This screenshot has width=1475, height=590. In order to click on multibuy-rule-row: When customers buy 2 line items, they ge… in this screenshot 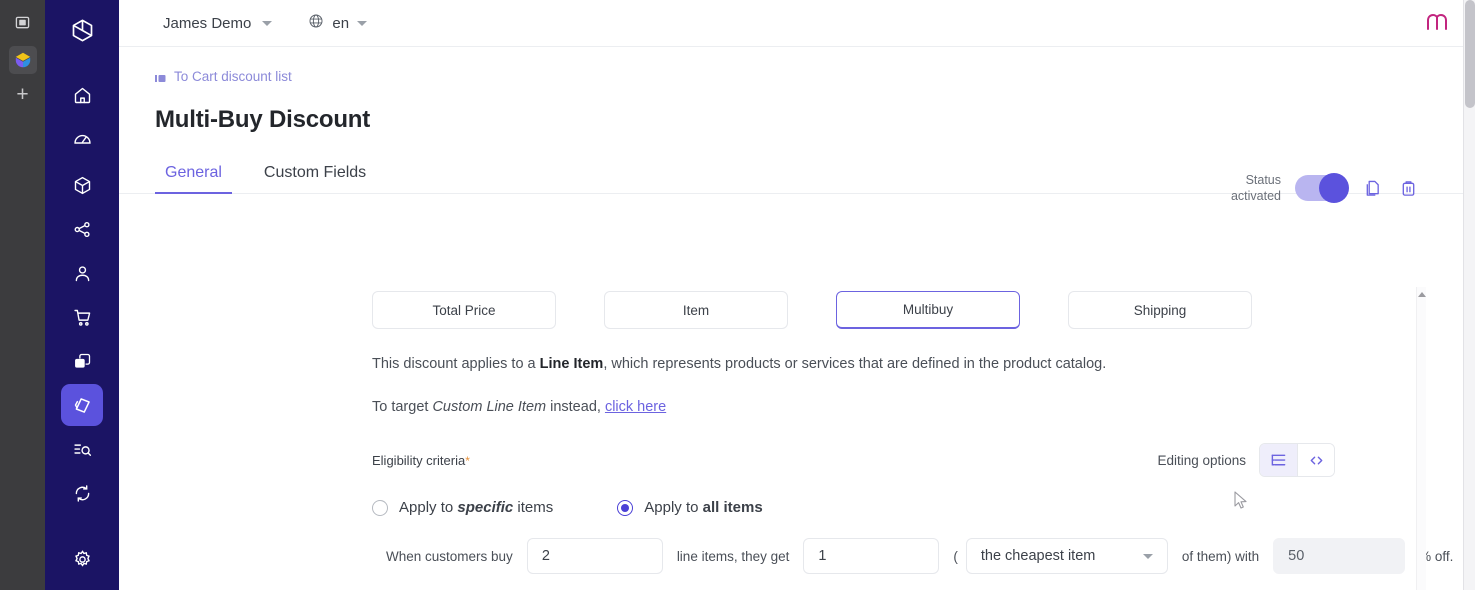, I will do `click(797, 556)`.